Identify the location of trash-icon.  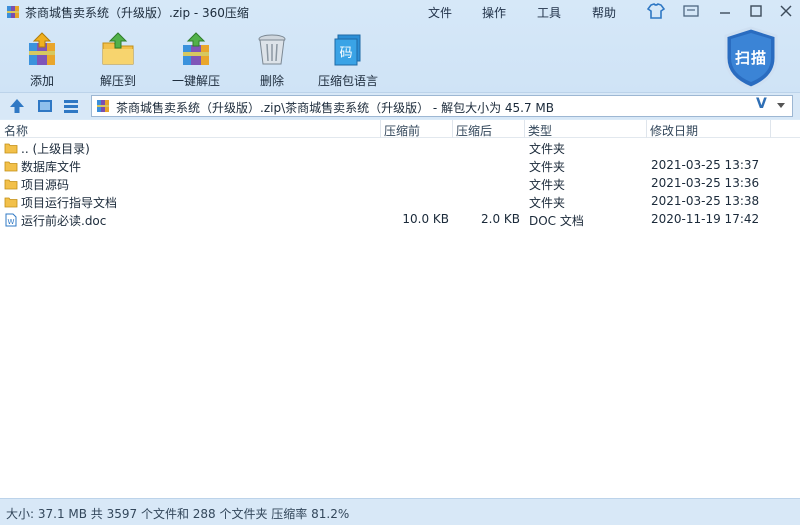
(272, 49).